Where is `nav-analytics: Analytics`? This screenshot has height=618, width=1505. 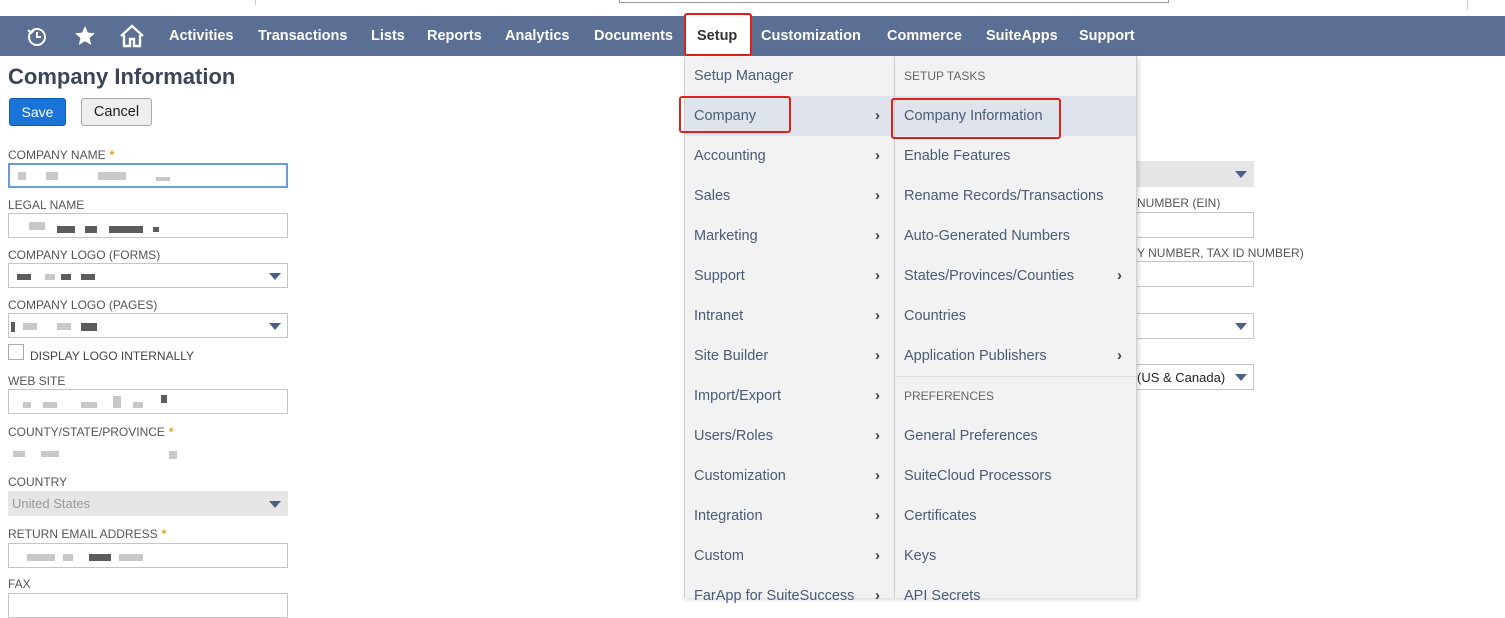 nav-analytics: Analytics is located at coordinates (537, 36).